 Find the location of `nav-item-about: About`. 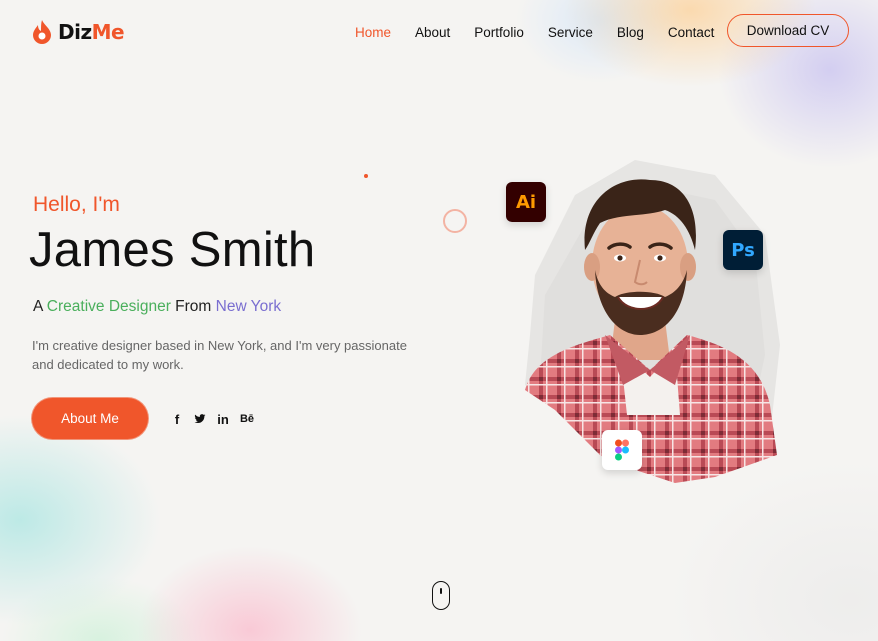

nav-item-about: About is located at coordinates (432, 33).